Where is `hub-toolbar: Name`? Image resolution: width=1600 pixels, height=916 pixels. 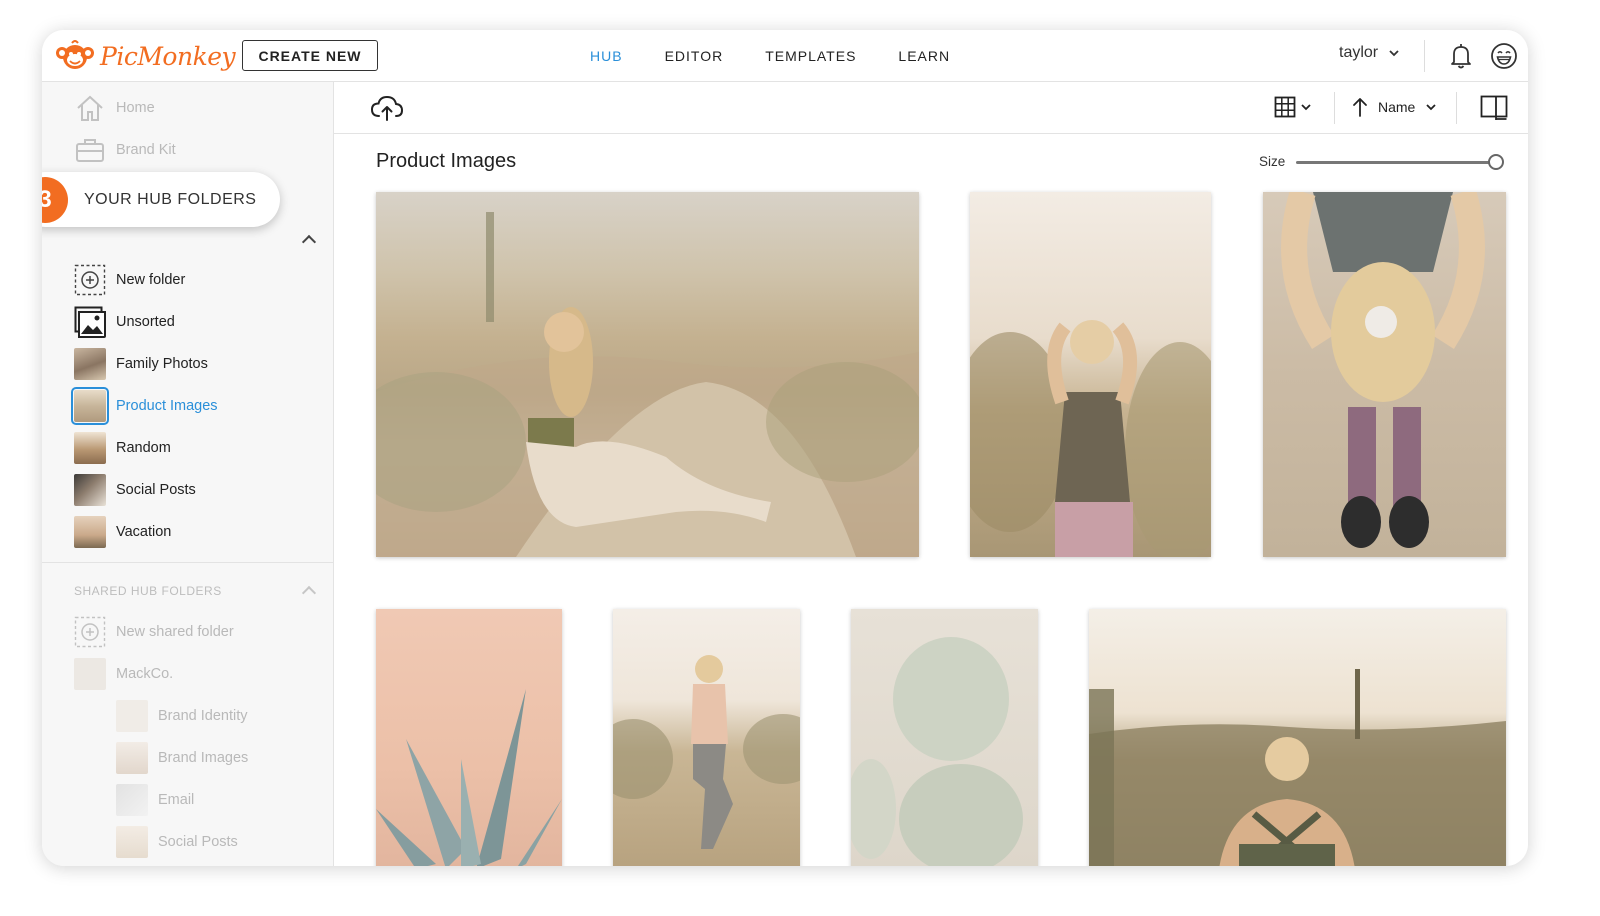
hub-toolbar: Name is located at coordinates (931, 108).